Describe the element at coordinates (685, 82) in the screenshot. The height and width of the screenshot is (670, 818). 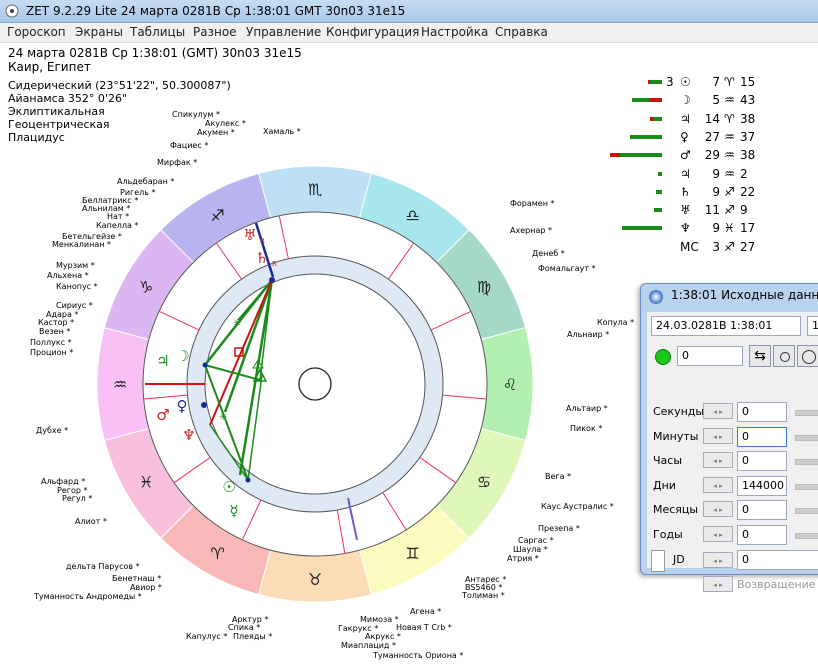
I see `planet-symbol: ☉` at that location.